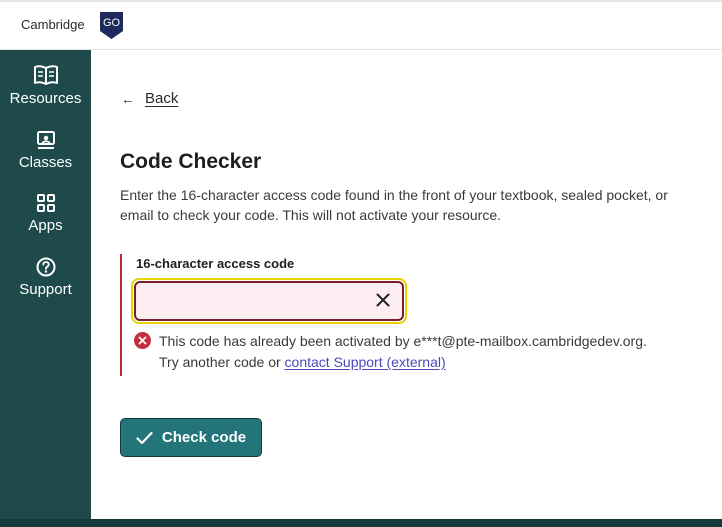 The width and height of the screenshot is (722, 527). Describe the element at coordinates (365, 362) in the screenshot. I see `contact-support-link: contact Support (external)` at that location.